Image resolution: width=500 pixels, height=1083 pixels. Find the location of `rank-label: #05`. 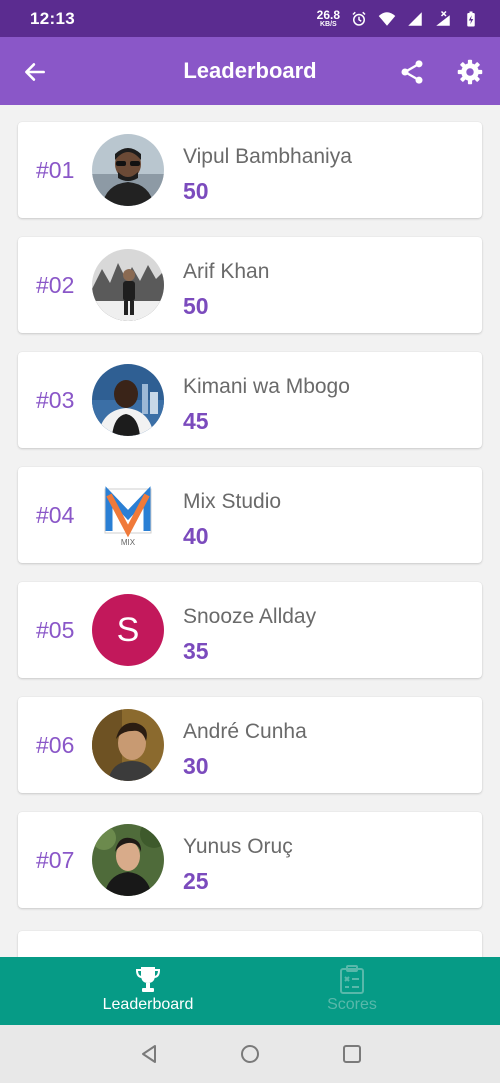

rank-label: #05 is located at coordinates (55, 630).